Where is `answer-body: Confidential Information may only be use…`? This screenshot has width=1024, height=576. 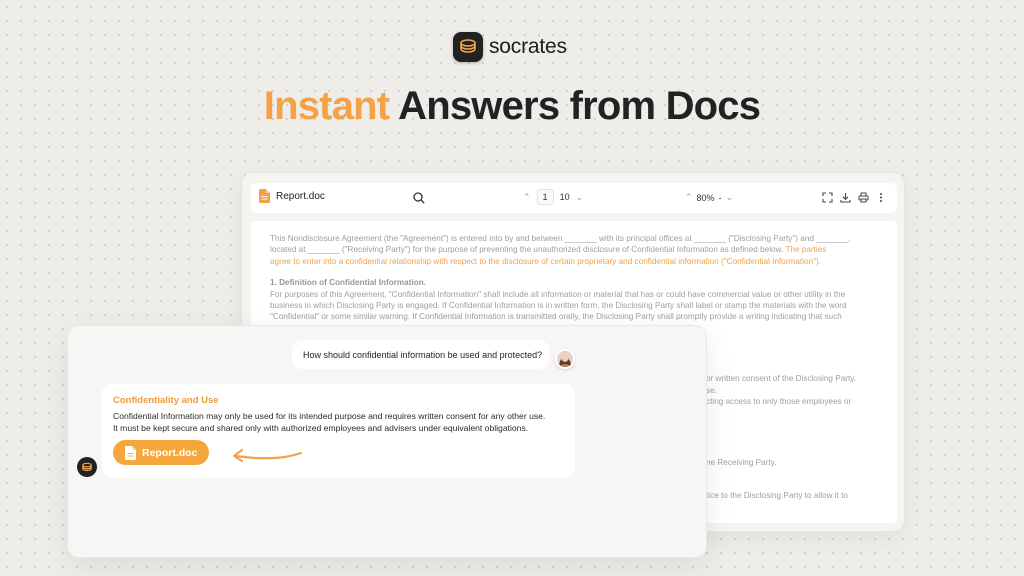 answer-body: Confidential Information may only be use… is located at coordinates (338, 422).